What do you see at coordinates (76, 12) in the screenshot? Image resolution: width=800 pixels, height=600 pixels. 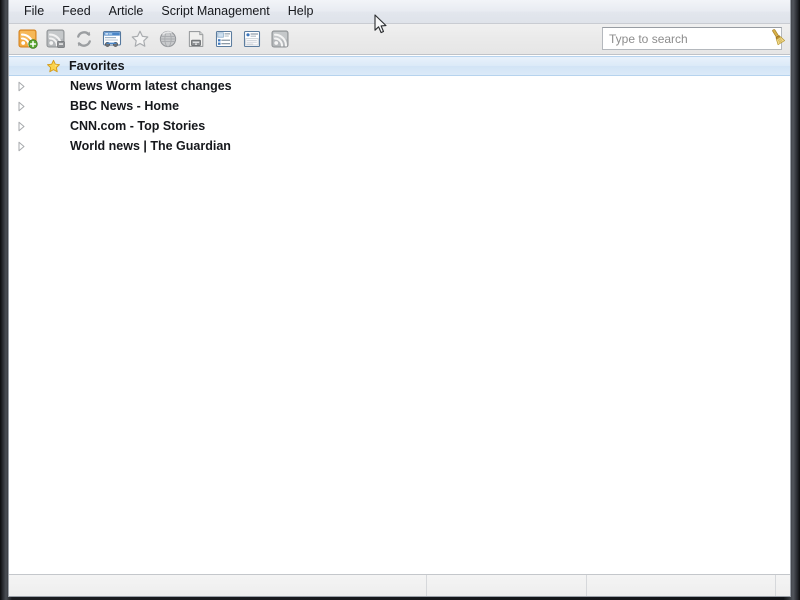 I see `menu-feed: Feed` at bounding box center [76, 12].